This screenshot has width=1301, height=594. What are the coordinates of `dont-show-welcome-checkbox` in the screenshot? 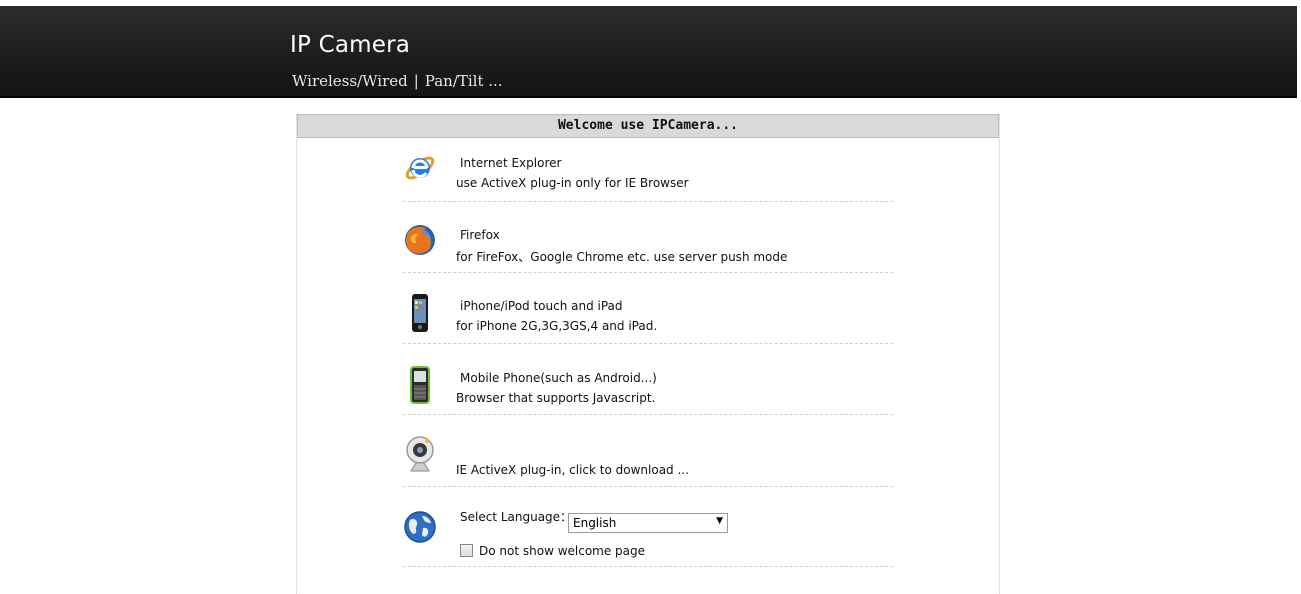 It's located at (466, 550).